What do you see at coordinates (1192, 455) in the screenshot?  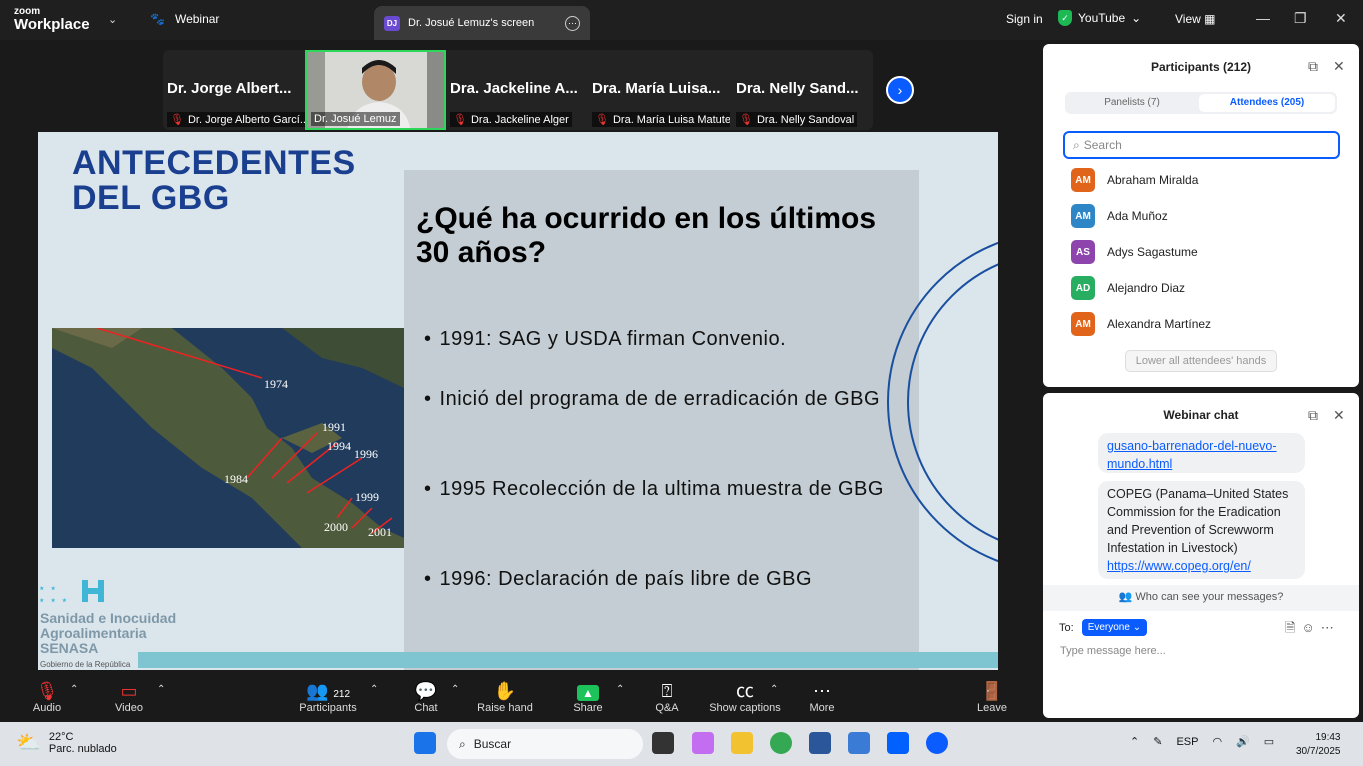 I see `chat-link: gusano-barrenador-del-nuevo-mundo.html` at bounding box center [1192, 455].